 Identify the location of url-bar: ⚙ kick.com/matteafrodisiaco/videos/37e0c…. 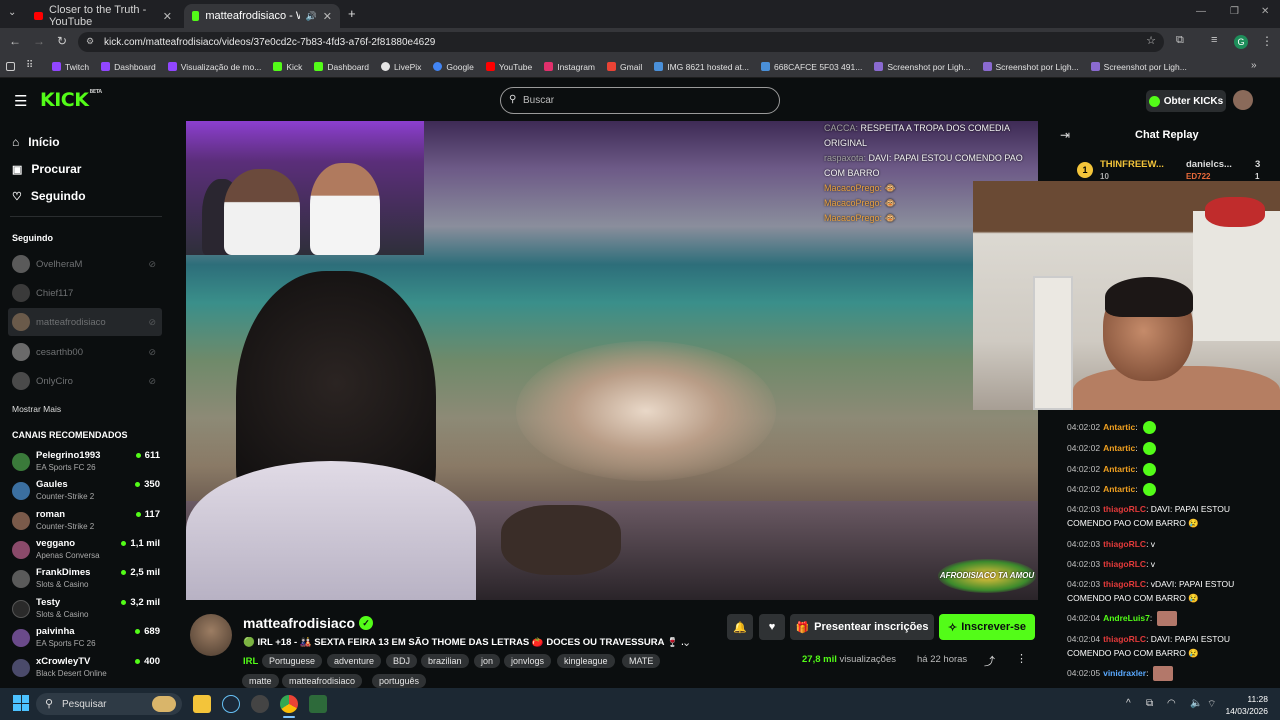
(621, 42).